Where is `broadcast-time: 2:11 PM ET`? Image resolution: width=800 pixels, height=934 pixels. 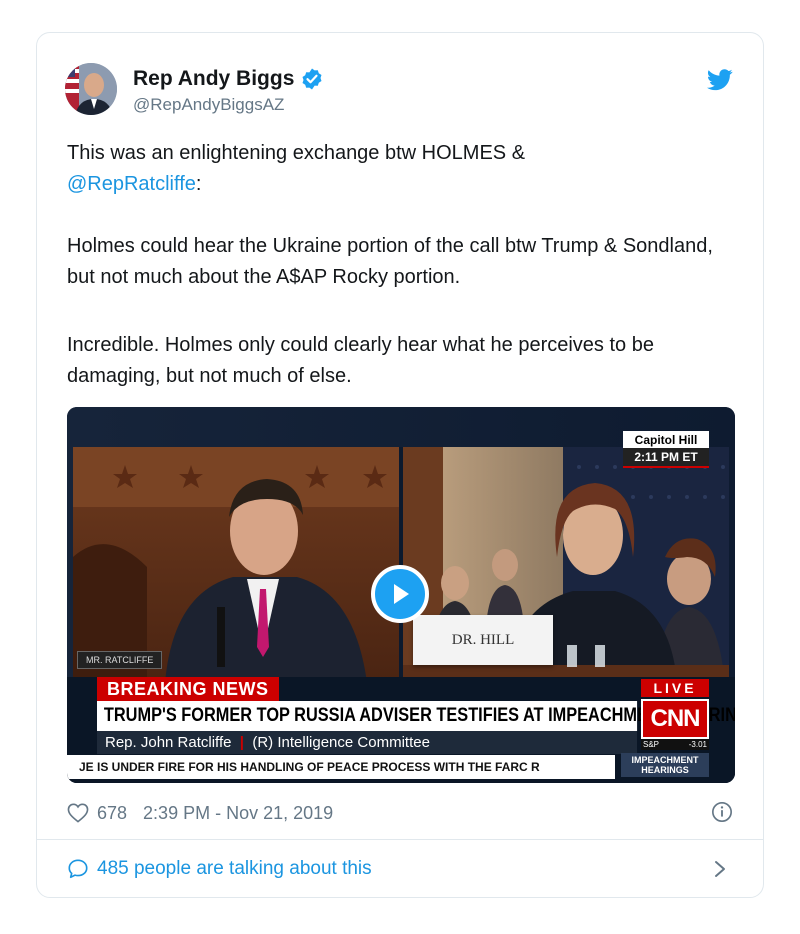
broadcast-time: 2:11 PM ET is located at coordinates (666, 458).